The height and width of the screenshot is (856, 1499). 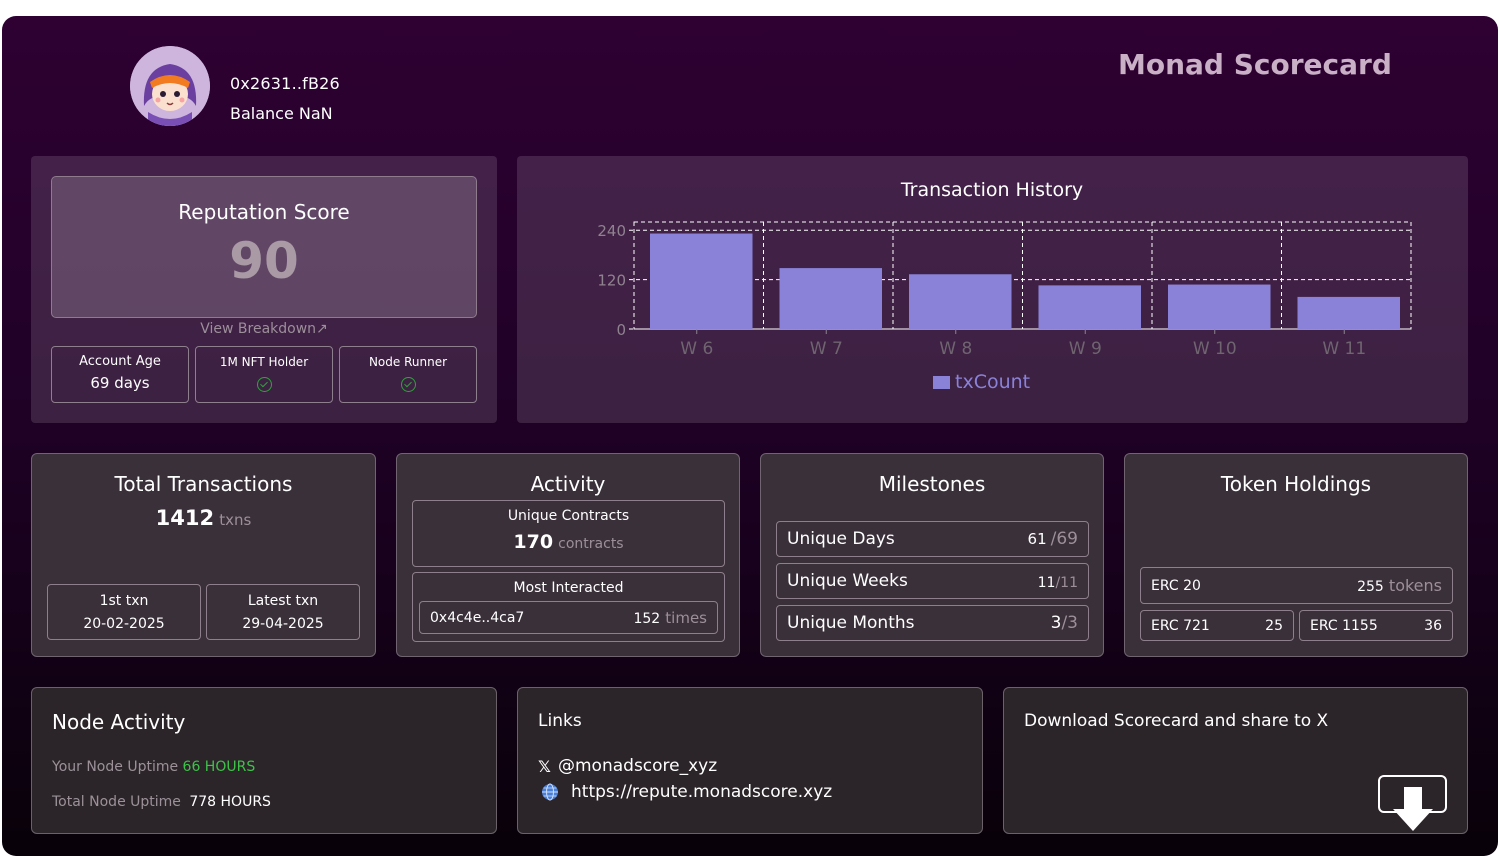 What do you see at coordinates (1056, 623) in the screenshot?
I see `milestone-value: 3` at bounding box center [1056, 623].